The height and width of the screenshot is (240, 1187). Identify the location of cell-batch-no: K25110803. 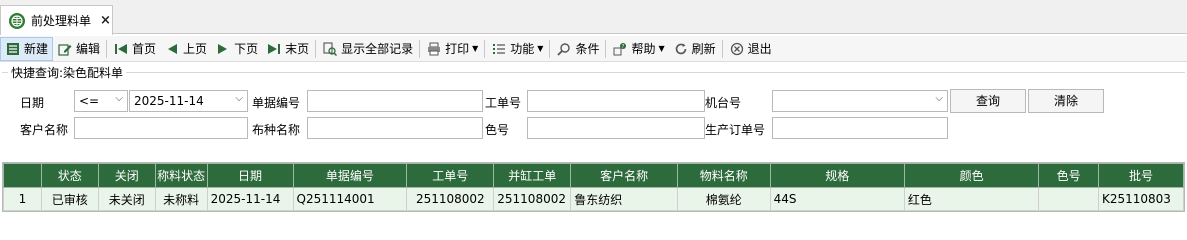
(1140, 199).